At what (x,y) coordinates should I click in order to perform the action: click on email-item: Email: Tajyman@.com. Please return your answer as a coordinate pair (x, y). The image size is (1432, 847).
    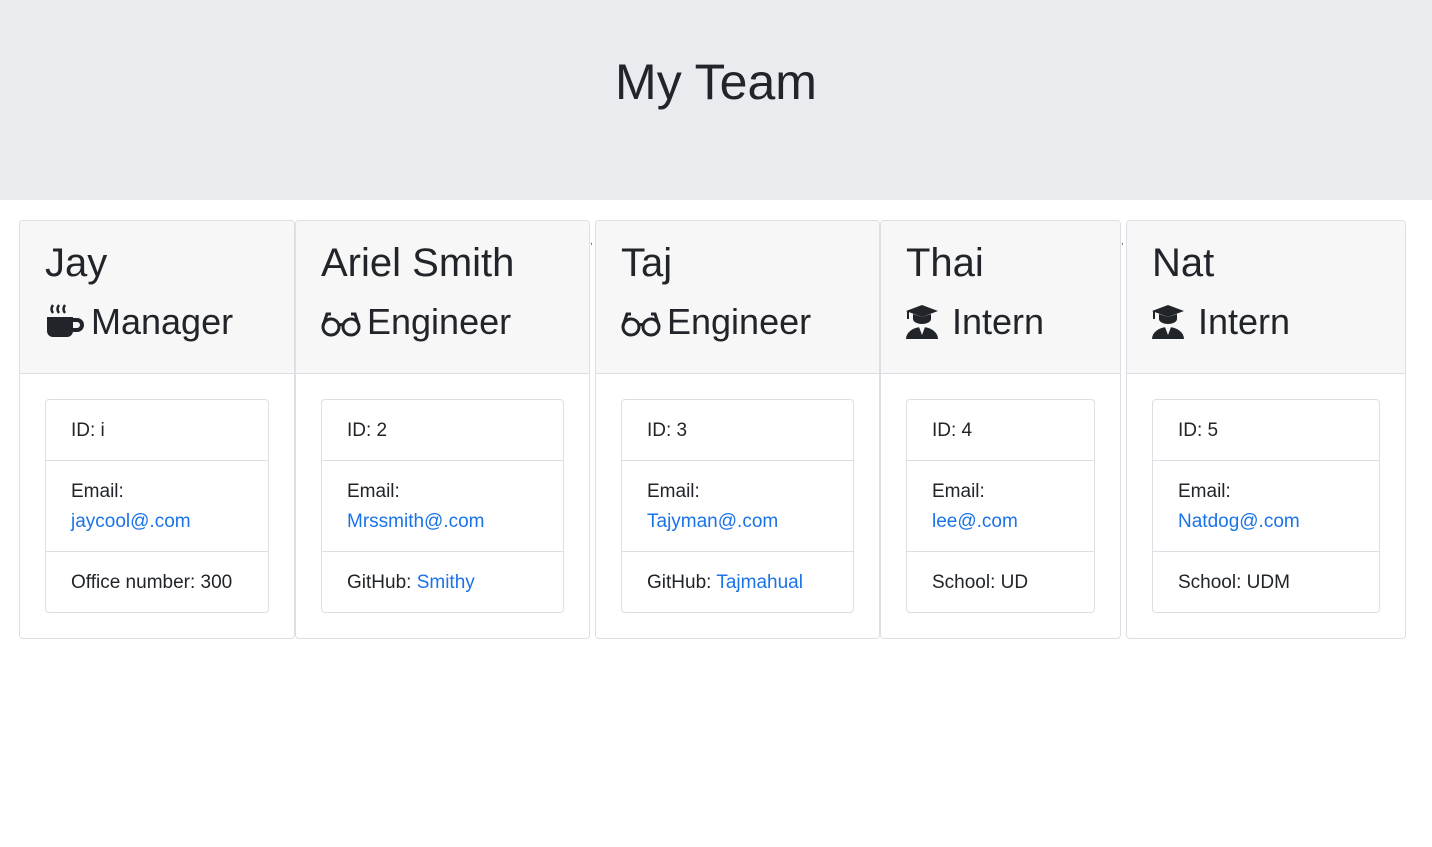
    Looking at the image, I should click on (737, 506).